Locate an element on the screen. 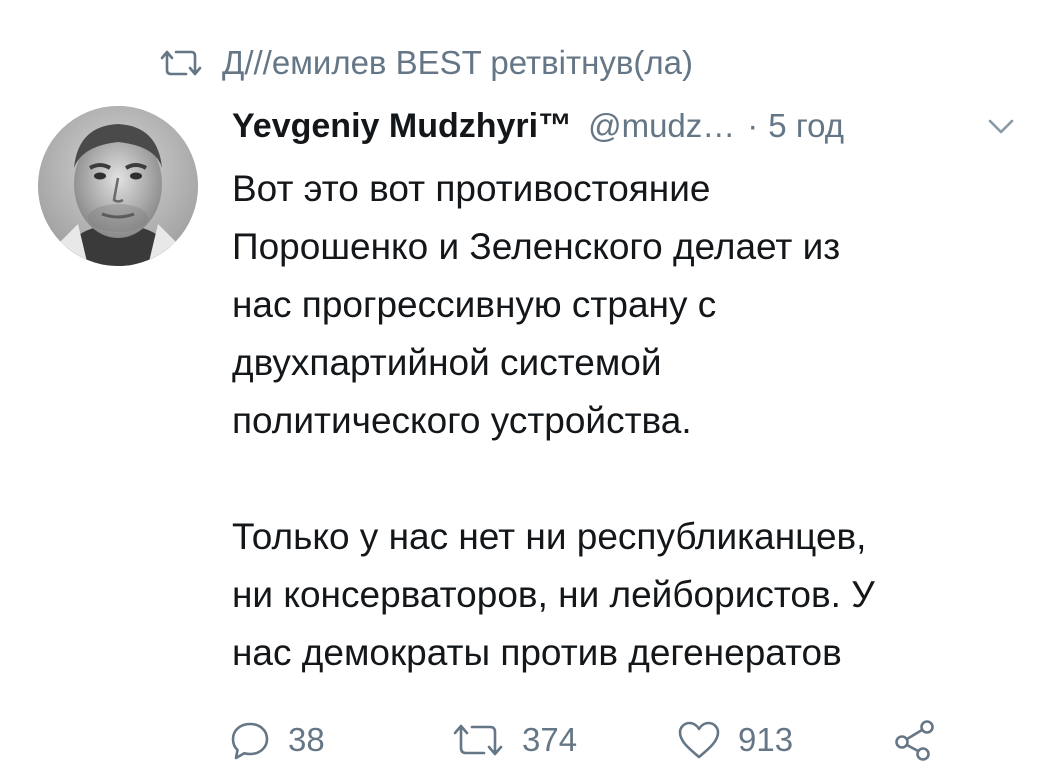 This screenshot has width=1048, height=783. author-display-name: Yevgeniy Mudzhyri™ is located at coordinates (402, 126).